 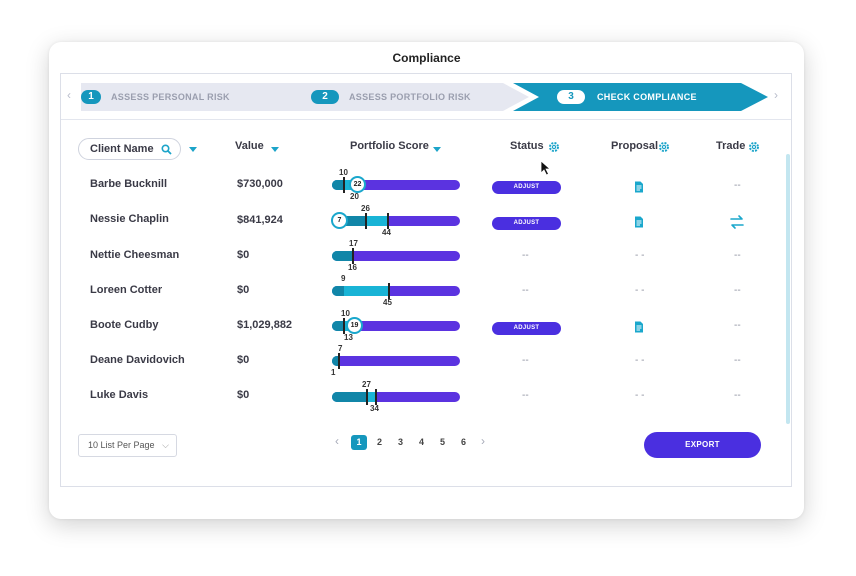 I want to click on client-name: Loreen Cotter, so click(x=126, y=290).